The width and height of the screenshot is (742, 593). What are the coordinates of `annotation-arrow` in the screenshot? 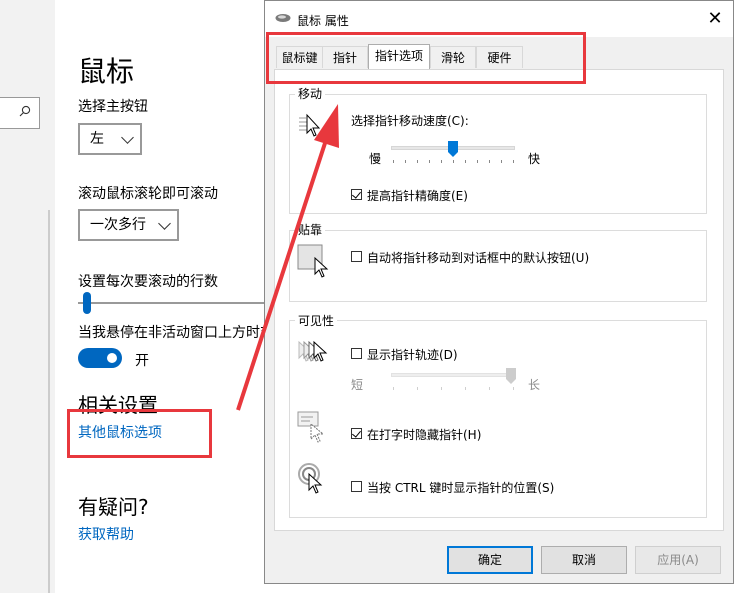 It's located at (287, 257).